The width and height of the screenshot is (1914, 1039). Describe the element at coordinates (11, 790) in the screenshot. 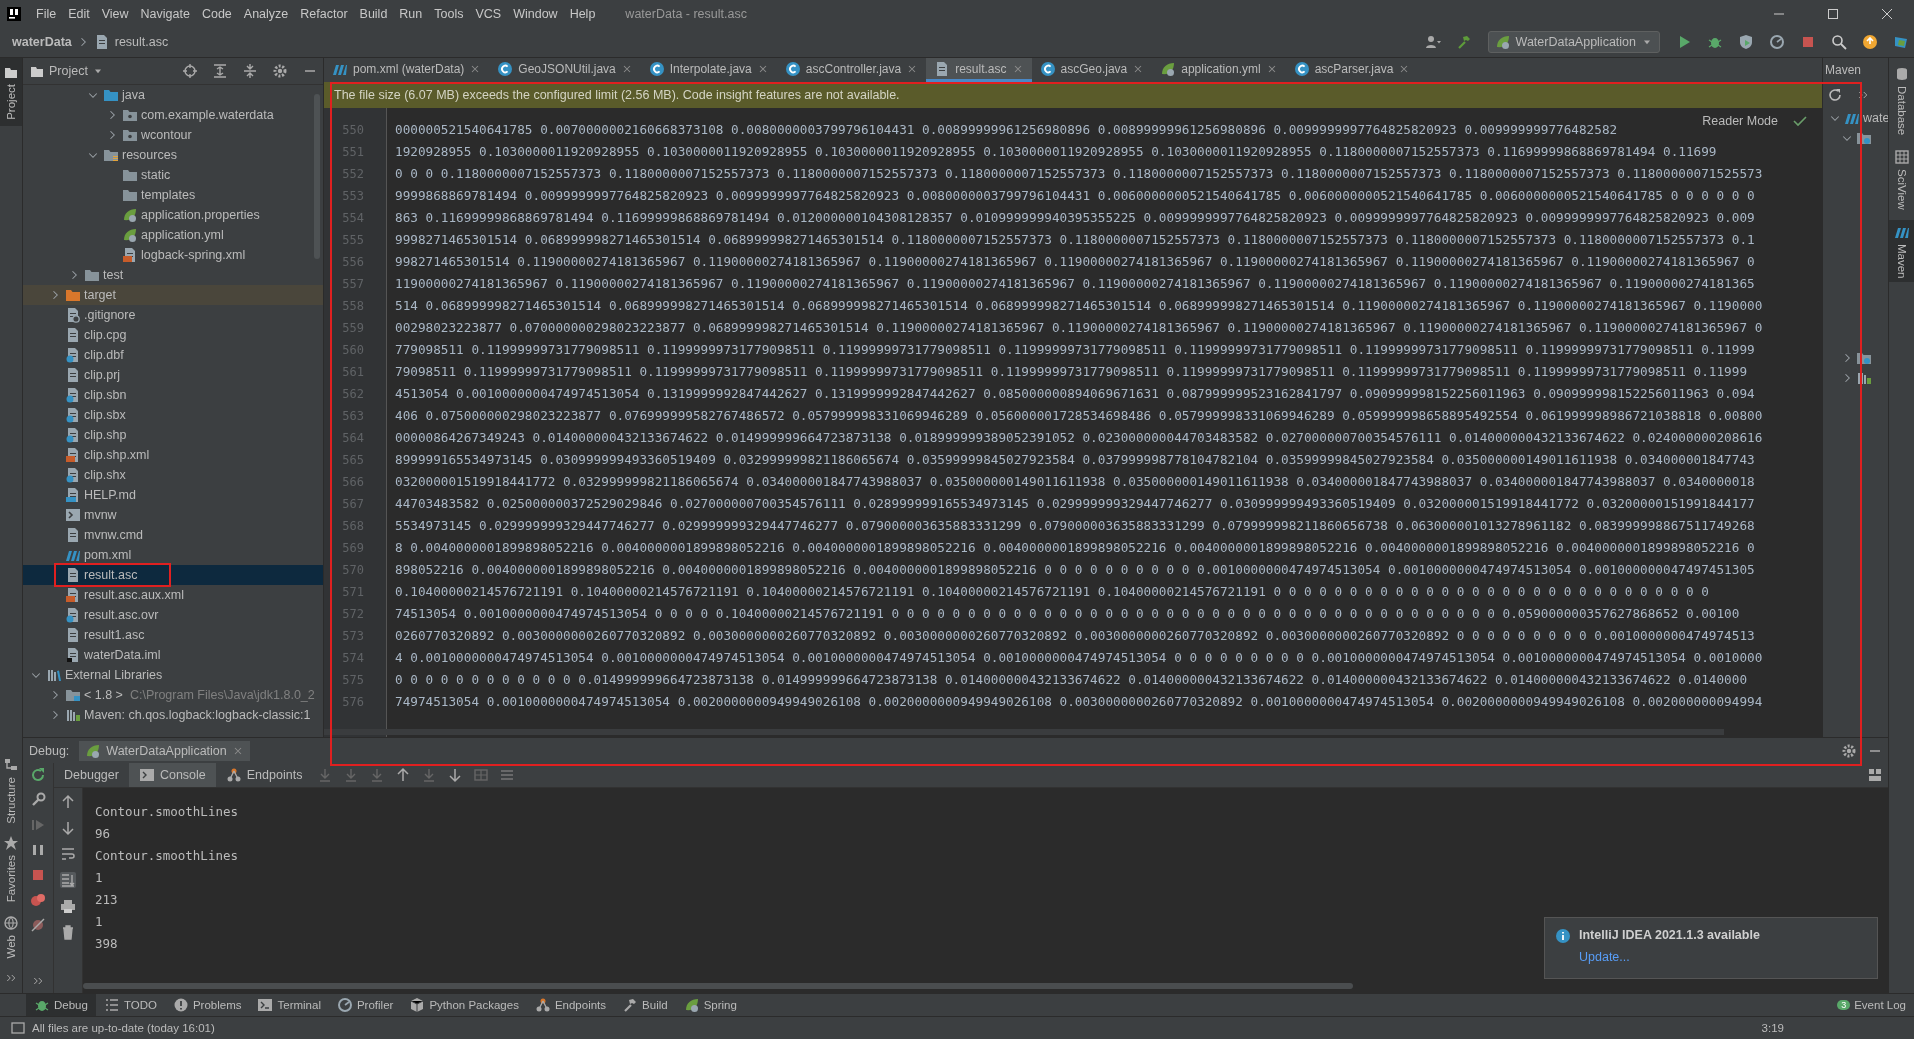

I see `tool-window-tab: Structure` at that location.